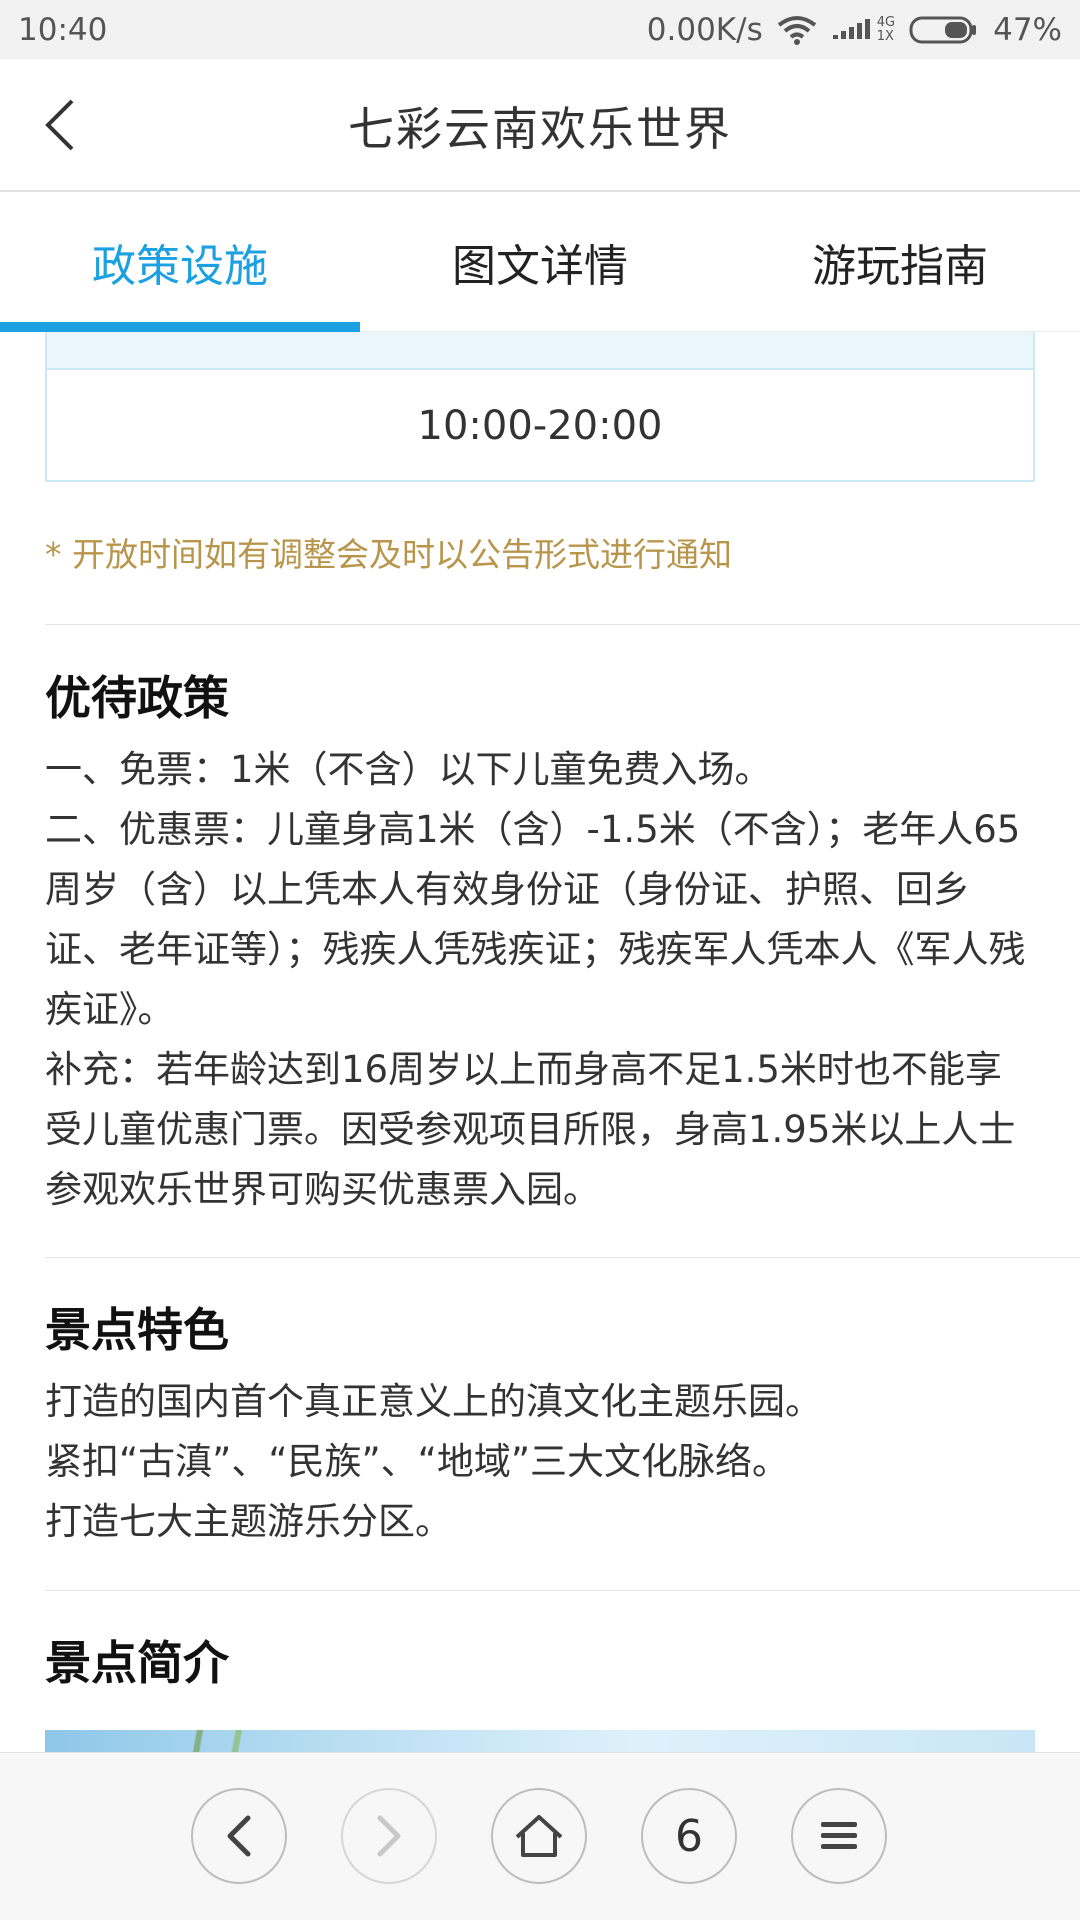 The image size is (1080, 1920). Describe the element at coordinates (886, 22) in the screenshot. I see `network-type-top: 4G` at that location.